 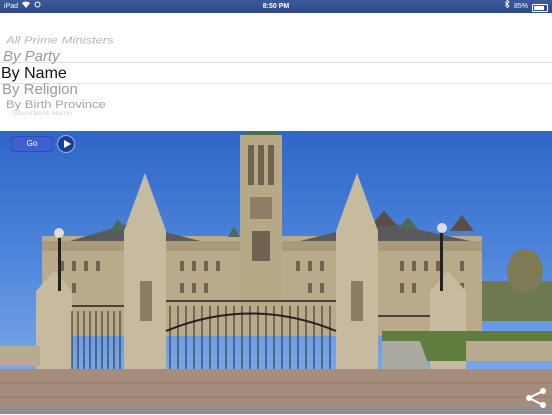 What do you see at coordinates (31, 56) in the screenshot?
I see `picker-item-by-party: By Party` at bounding box center [31, 56].